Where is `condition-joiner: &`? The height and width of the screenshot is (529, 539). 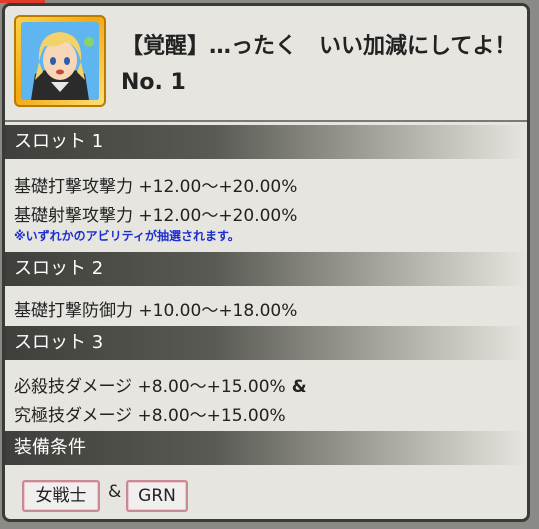 condition-joiner: & is located at coordinates (115, 492).